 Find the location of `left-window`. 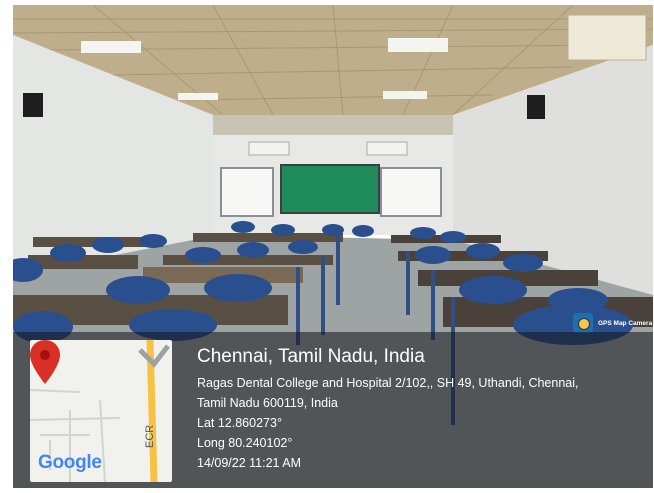

left-window is located at coordinates (247, 192).